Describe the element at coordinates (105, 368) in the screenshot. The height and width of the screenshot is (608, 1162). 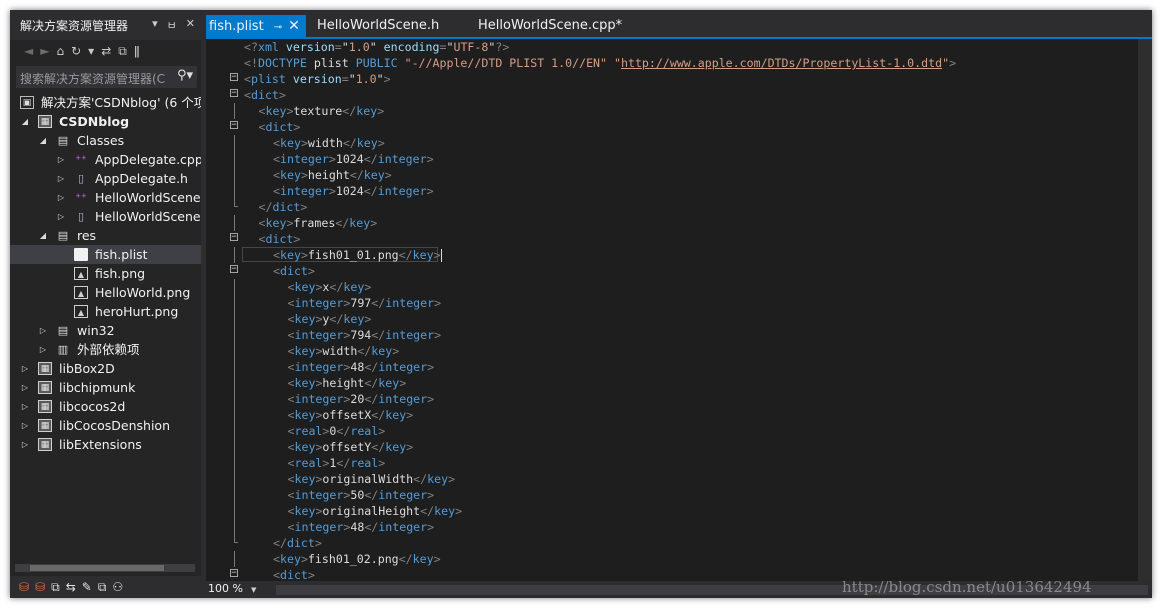
I see `tree-item: ▷ ▦ libBox2D` at that location.